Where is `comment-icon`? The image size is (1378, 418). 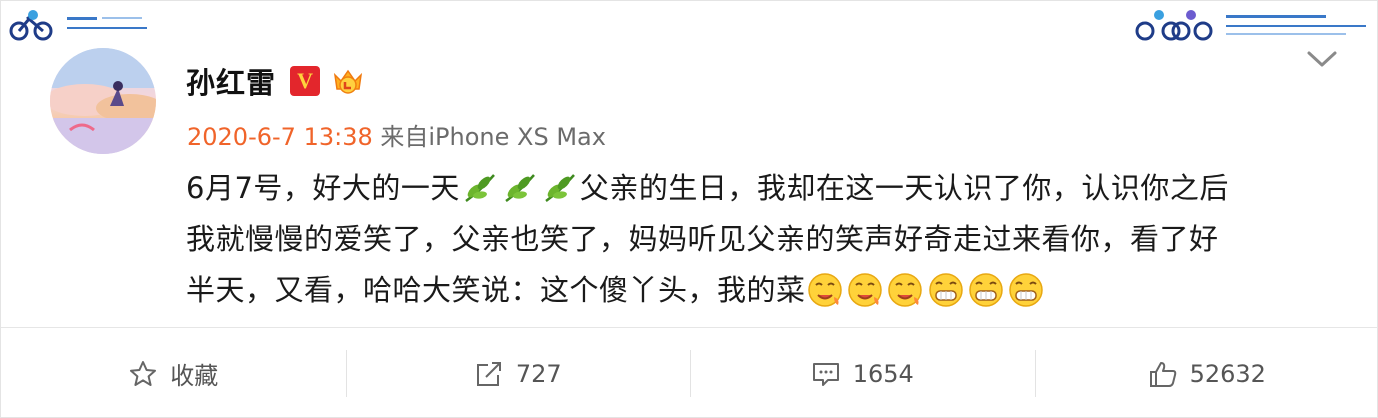
comment-icon is located at coordinates (825, 374).